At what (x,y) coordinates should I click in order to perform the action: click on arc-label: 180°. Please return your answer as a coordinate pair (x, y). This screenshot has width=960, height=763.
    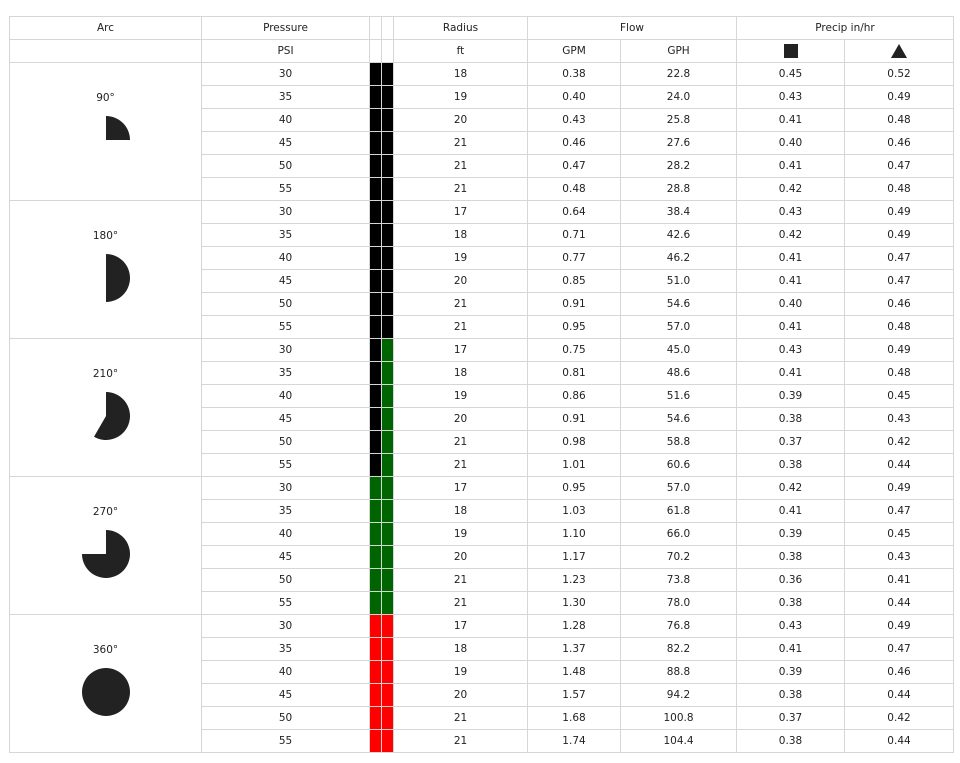
    Looking at the image, I should click on (105, 235).